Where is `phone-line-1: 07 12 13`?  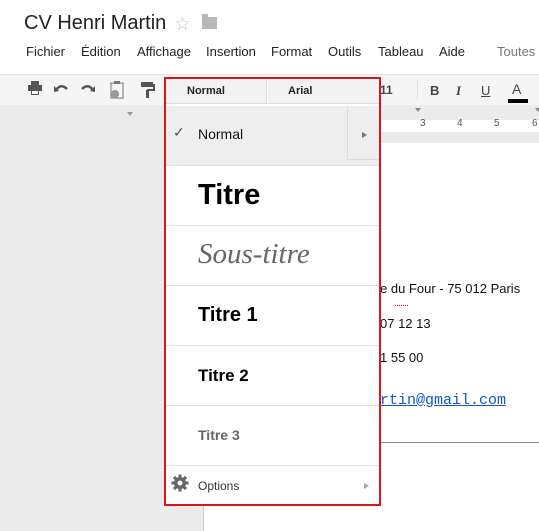
phone-line-1: 07 12 13 is located at coordinates (405, 323).